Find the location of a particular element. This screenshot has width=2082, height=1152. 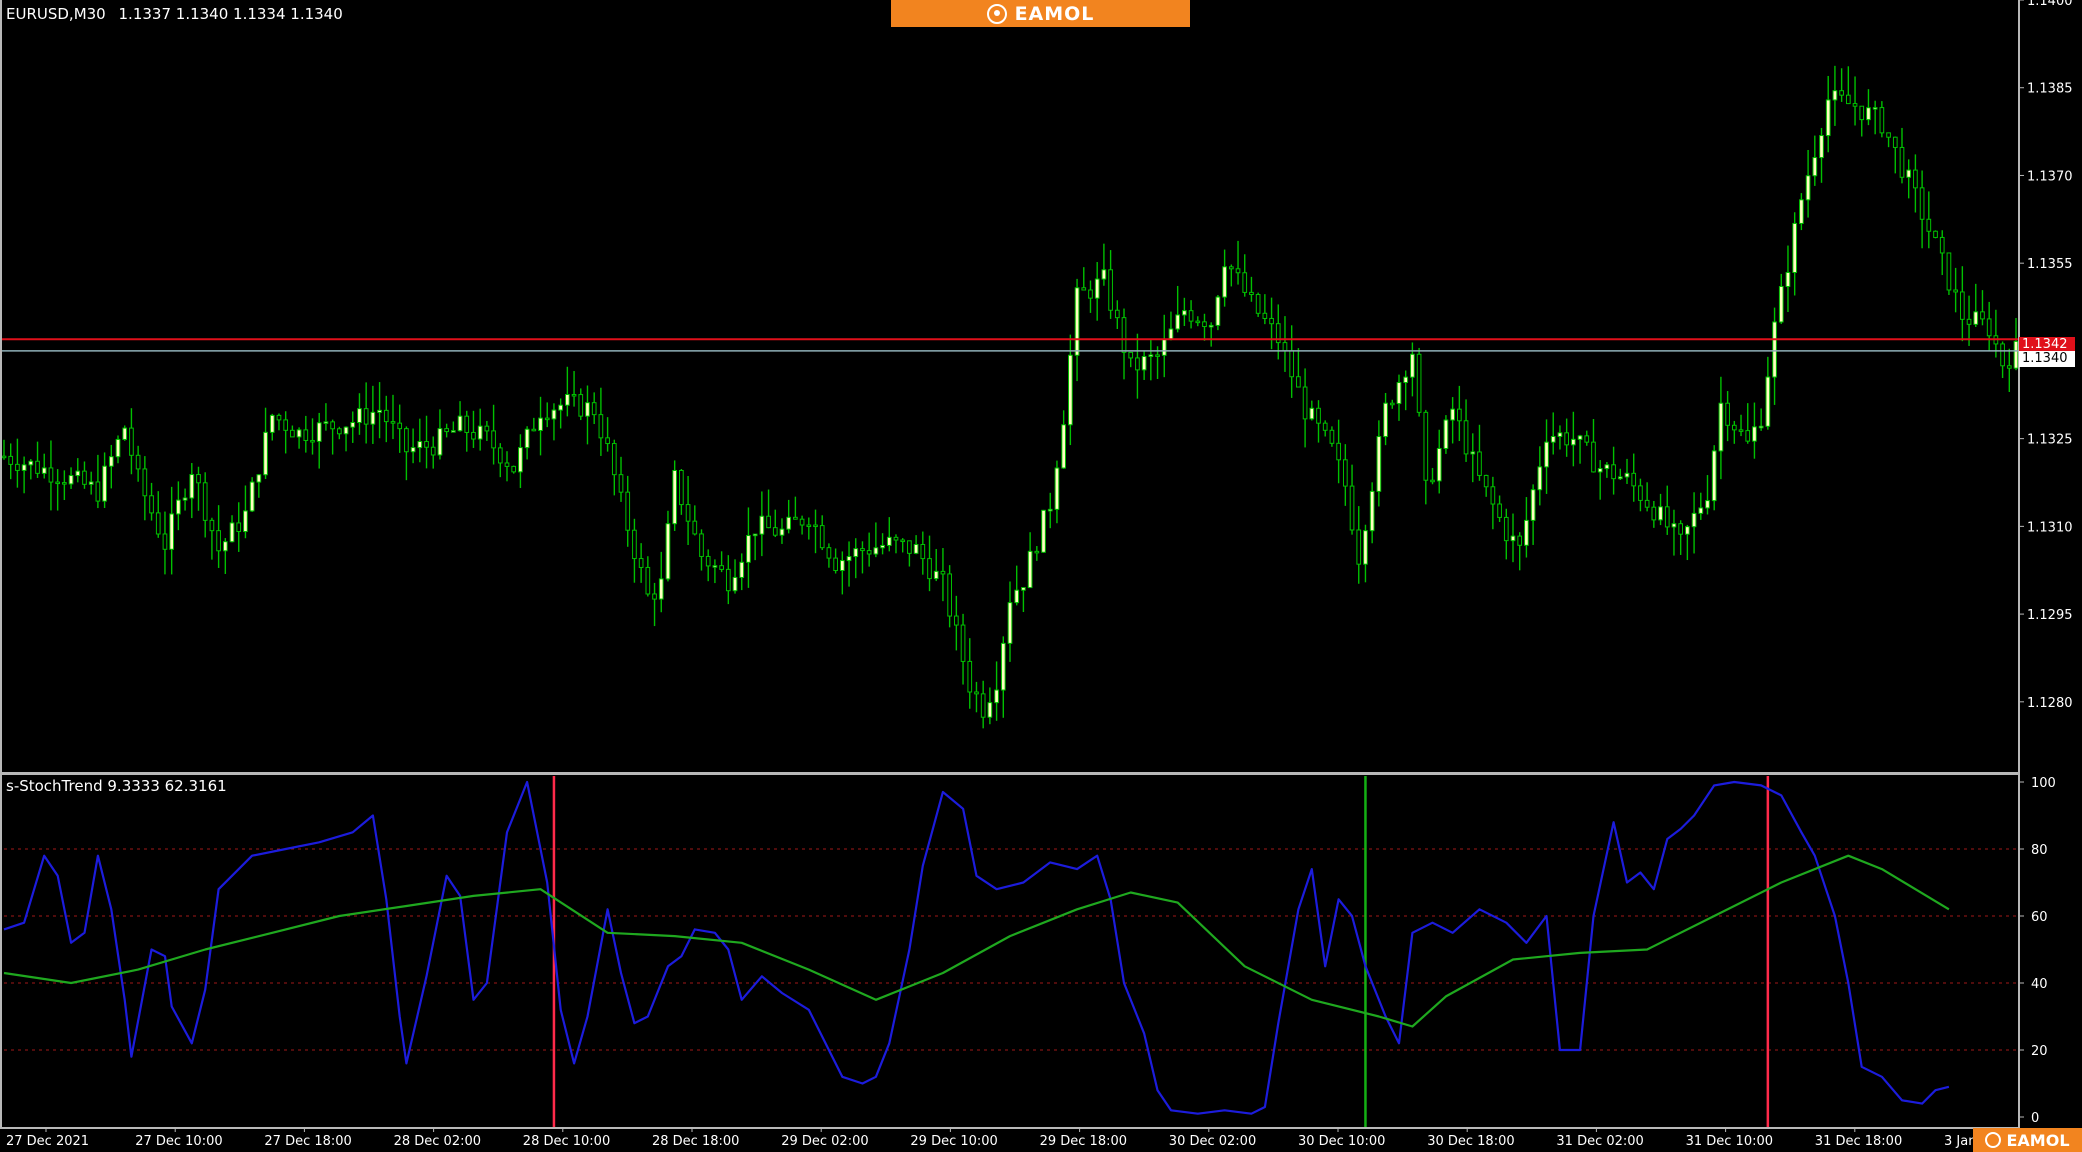

time-tick-label: 27 Dec 18:00 is located at coordinates (307, 1141).